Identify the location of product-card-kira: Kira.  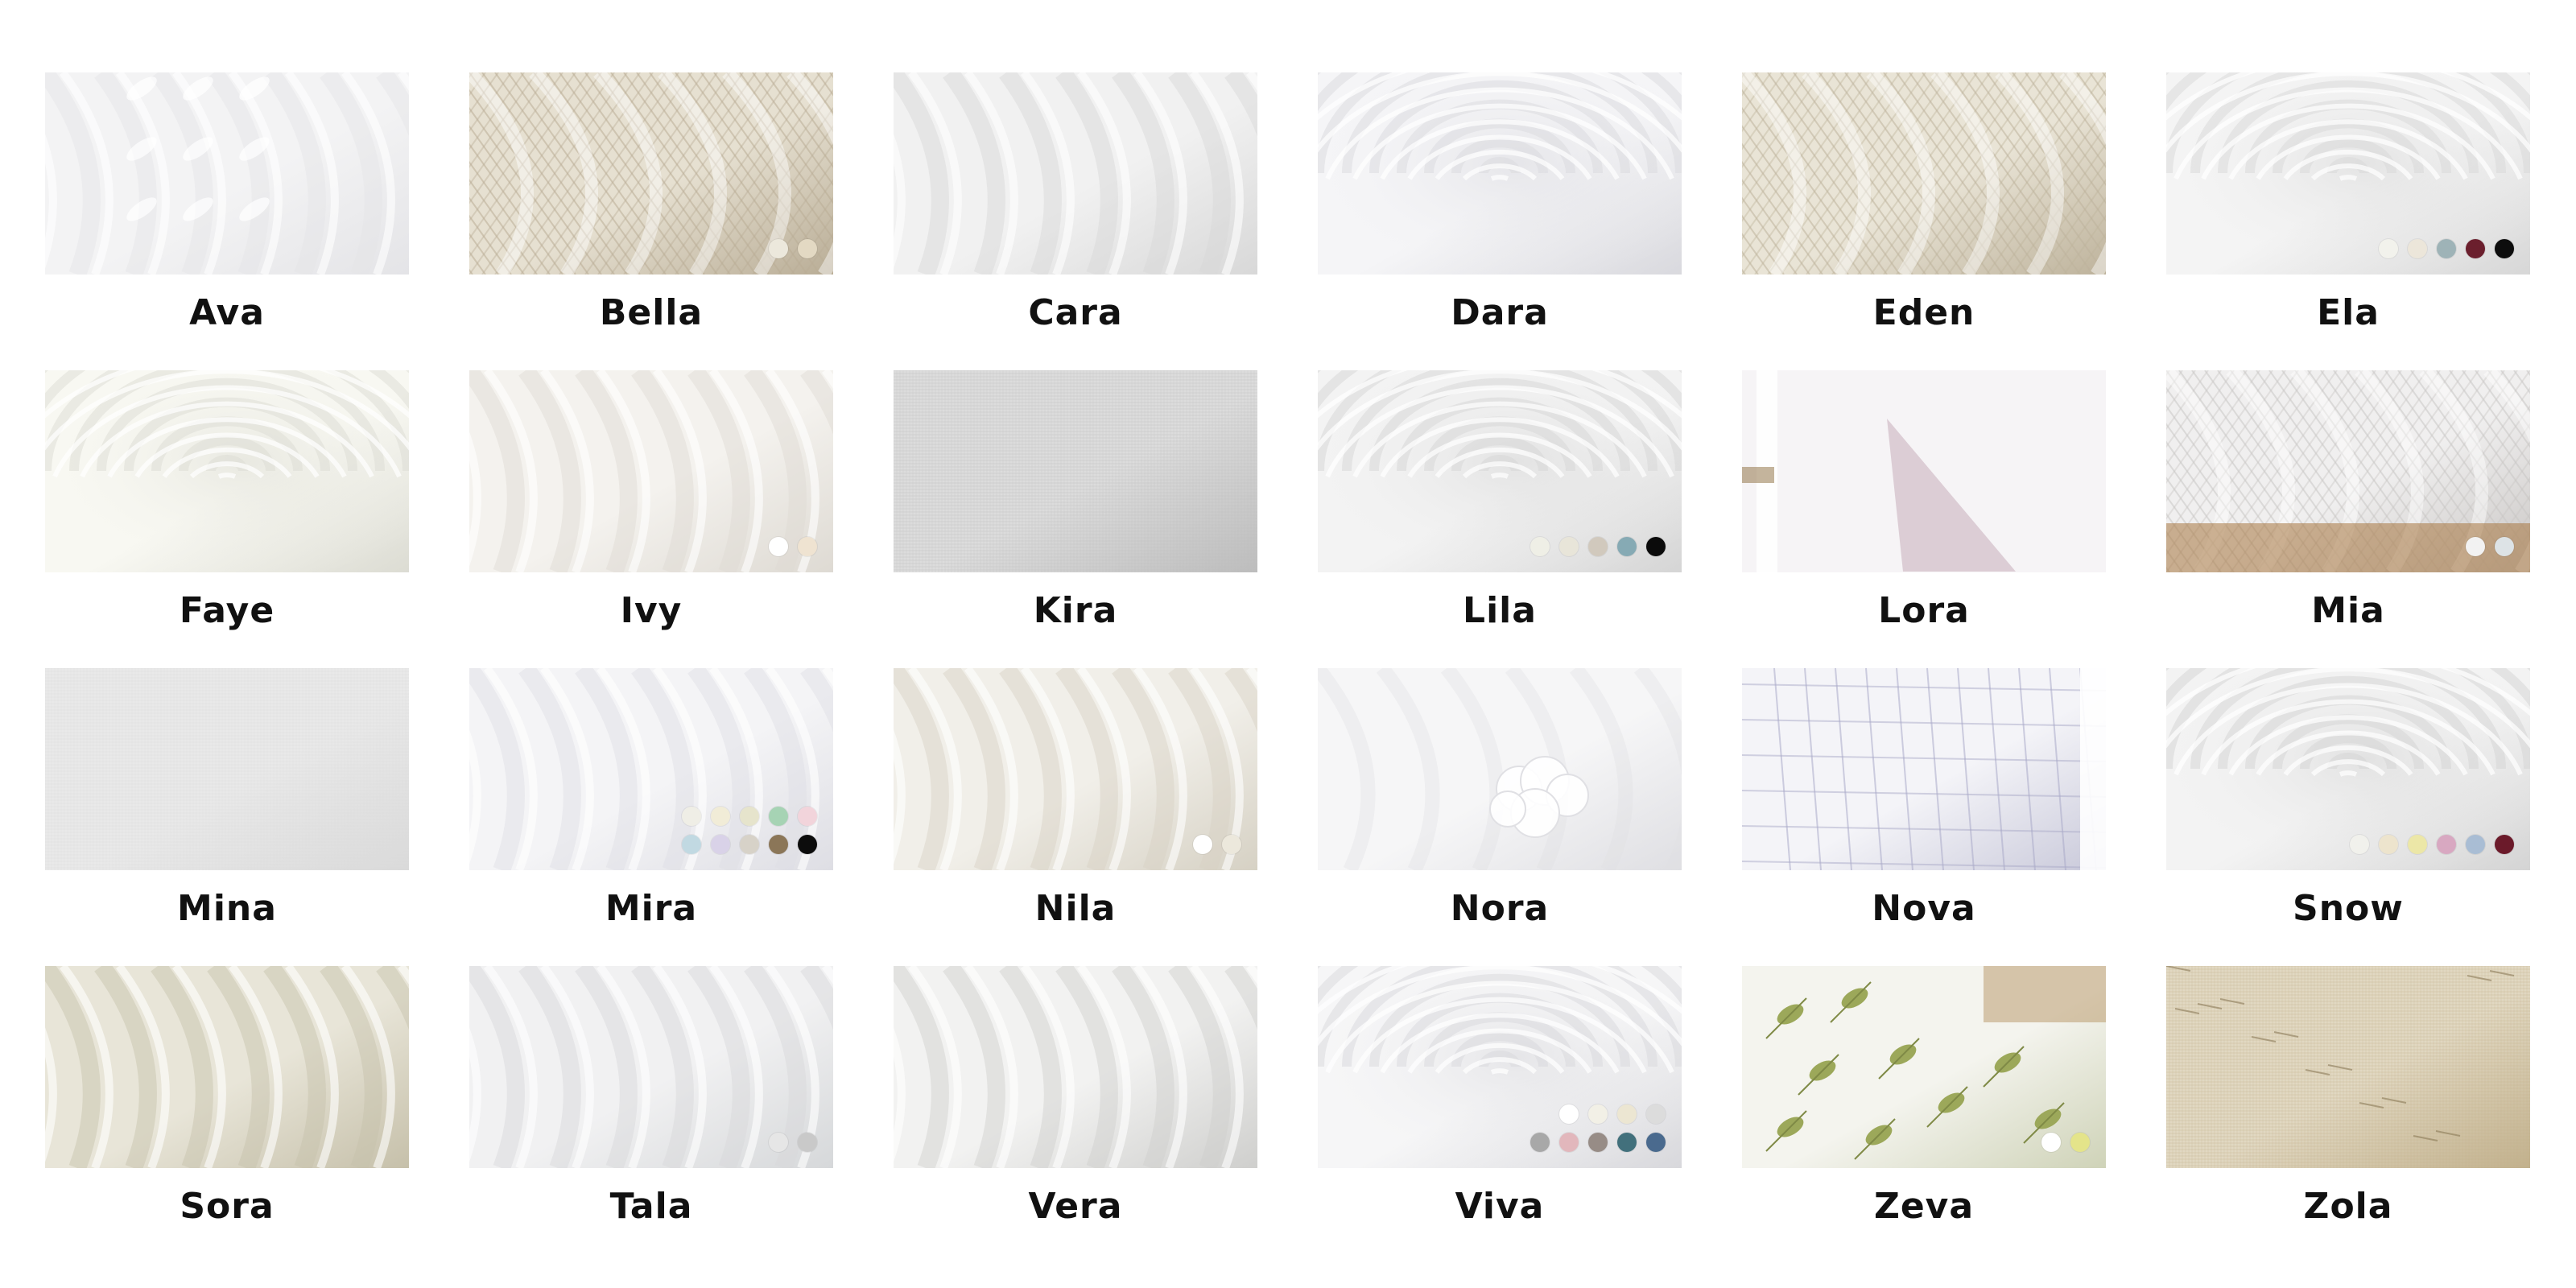
(1075, 519).